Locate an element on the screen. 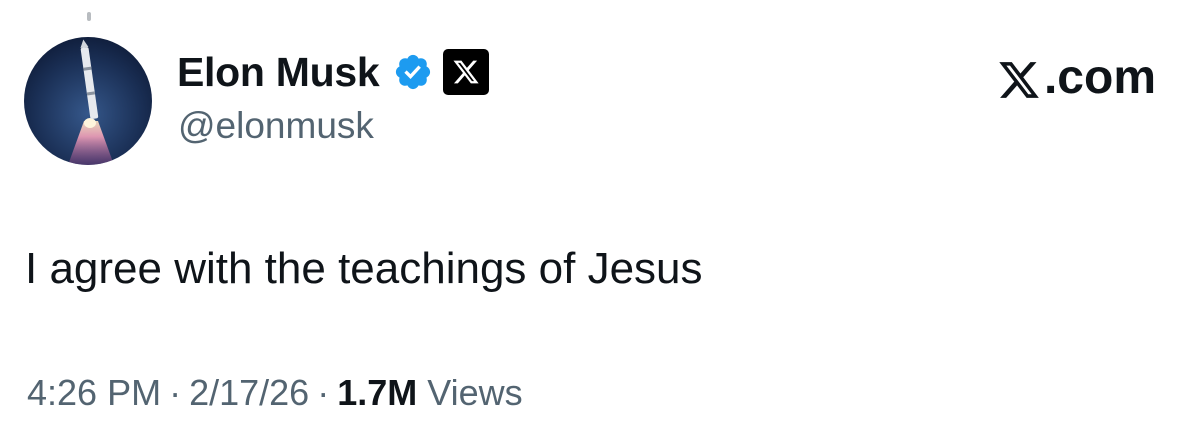 The height and width of the screenshot is (439, 1200). tweet-text: I agree with the teachings of Jesus is located at coordinates (364, 268).